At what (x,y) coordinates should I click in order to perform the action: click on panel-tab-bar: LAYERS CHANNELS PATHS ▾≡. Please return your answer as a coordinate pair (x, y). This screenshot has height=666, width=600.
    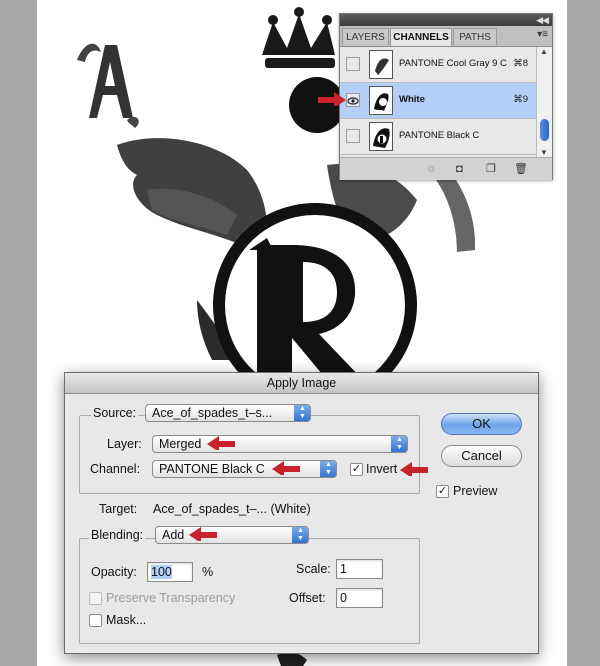
    Looking at the image, I should click on (446, 36).